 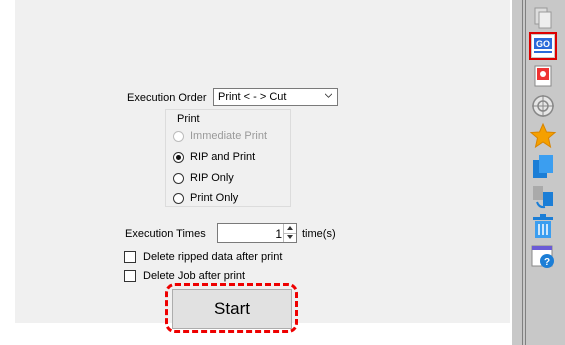 I want to click on execution-times-value: 1, so click(x=278, y=234).